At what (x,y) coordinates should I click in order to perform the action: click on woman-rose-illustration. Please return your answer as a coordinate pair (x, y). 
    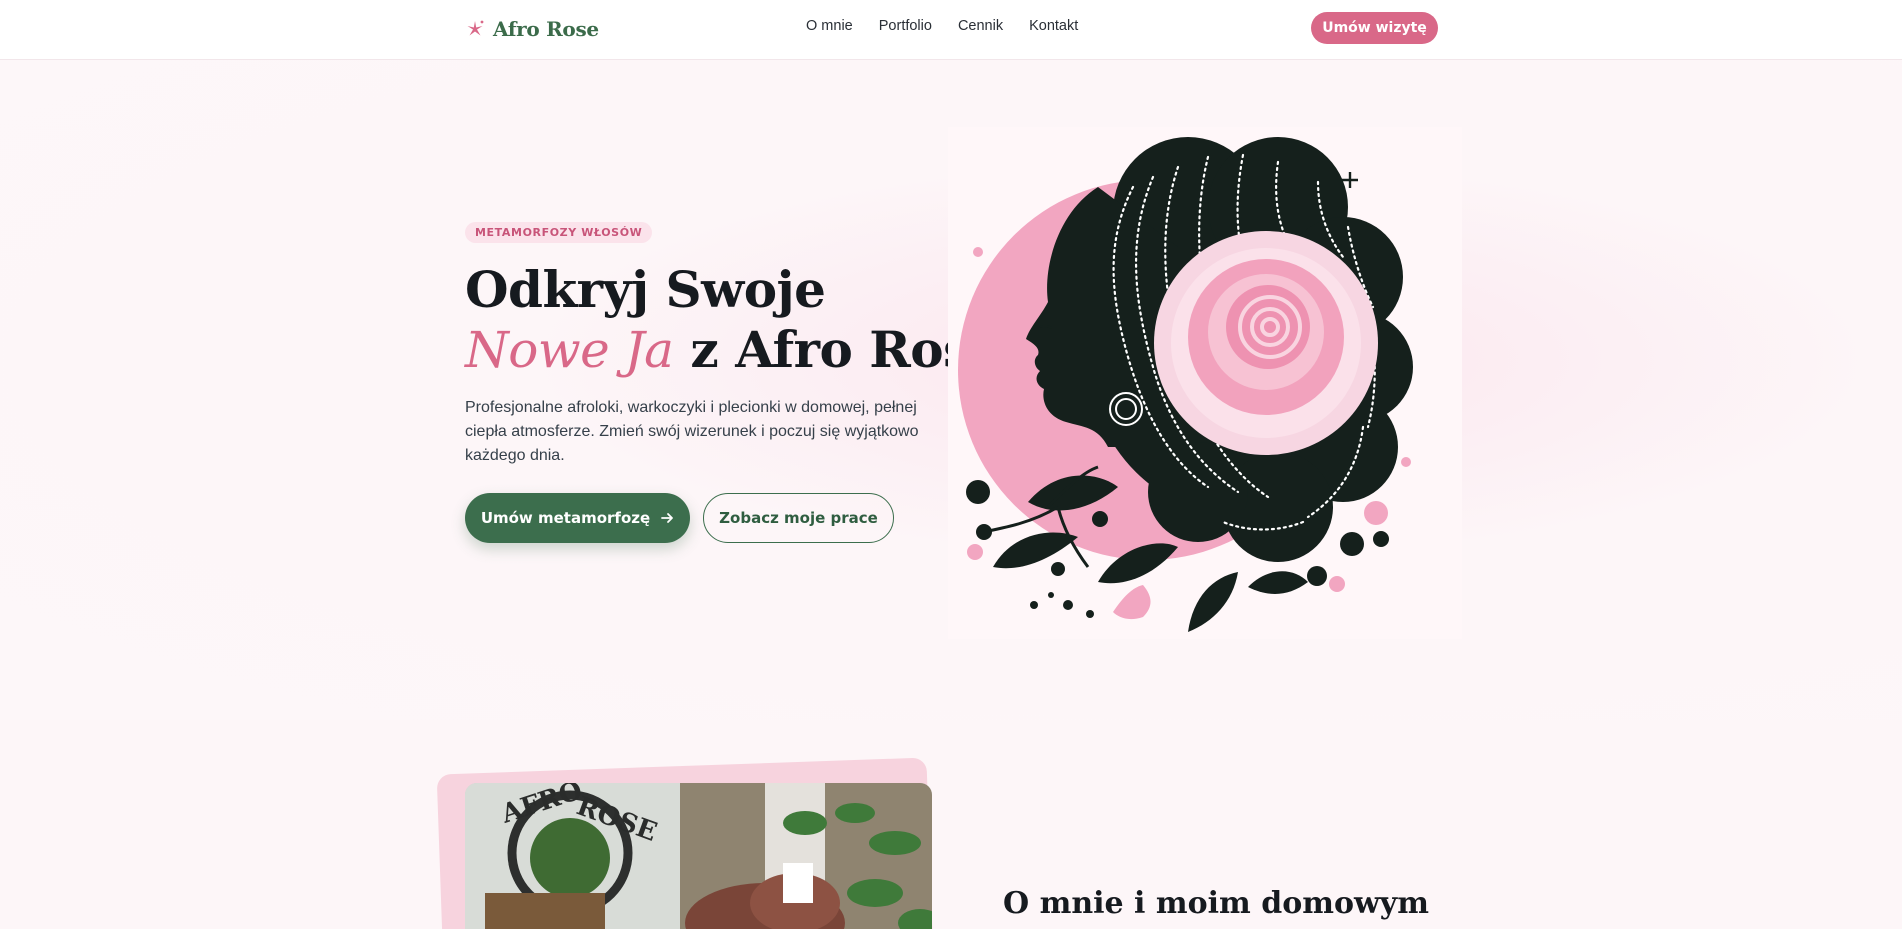
    Looking at the image, I should click on (1185, 384).